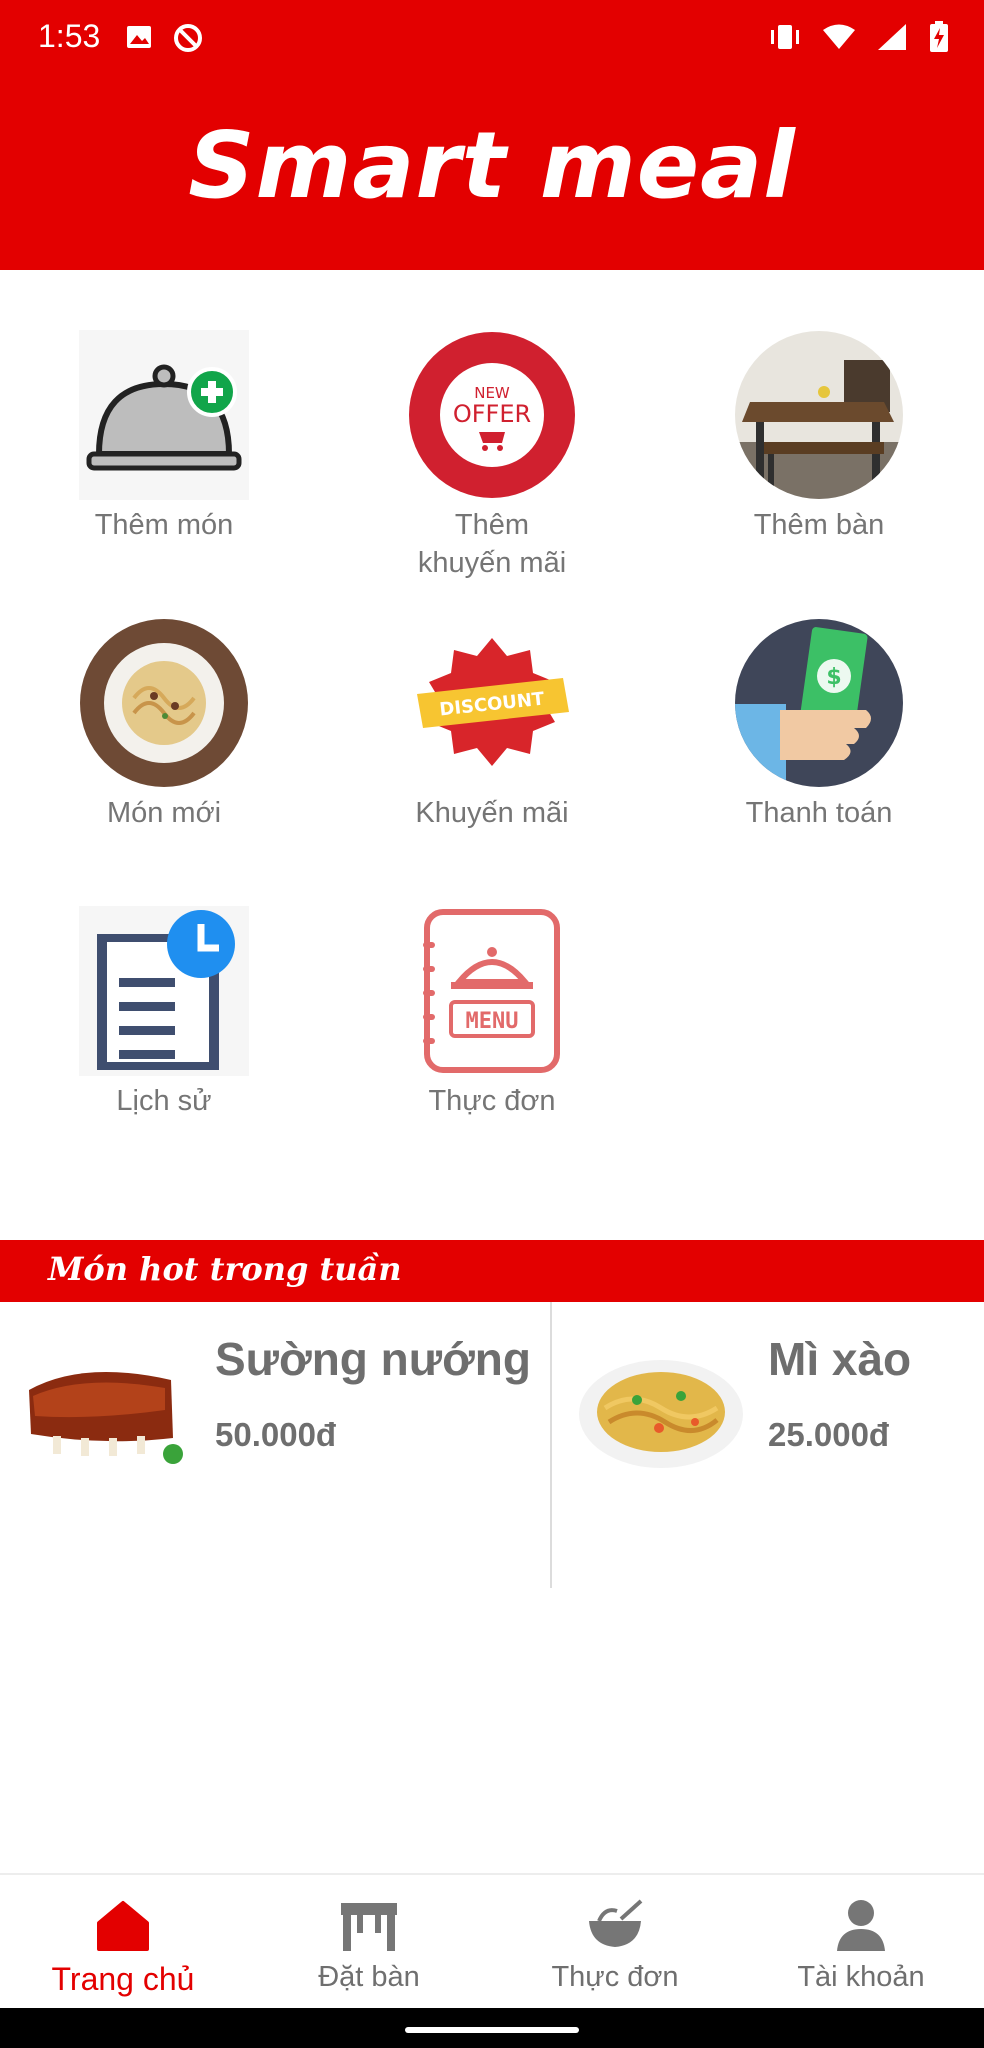 The image size is (984, 2048). What do you see at coordinates (276, 1434) in the screenshot?
I see `hot-item-price: 50.000đ` at bounding box center [276, 1434].